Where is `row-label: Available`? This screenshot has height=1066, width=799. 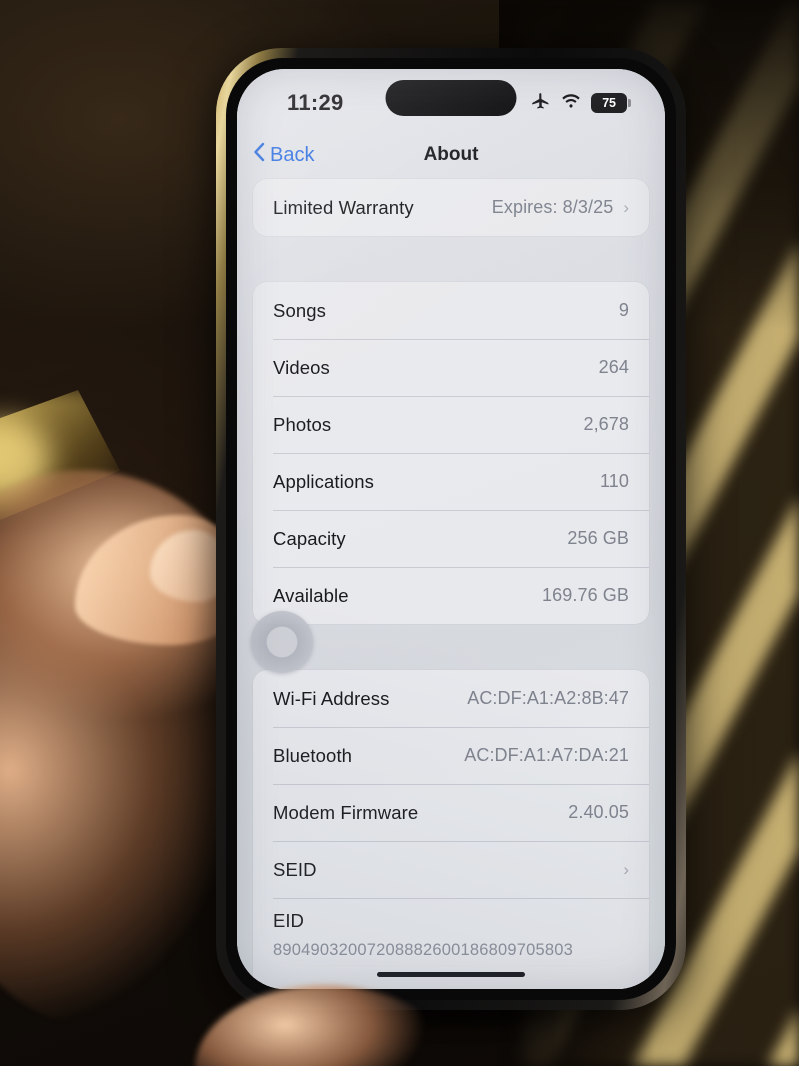
row-label: Available is located at coordinates (311, 595).